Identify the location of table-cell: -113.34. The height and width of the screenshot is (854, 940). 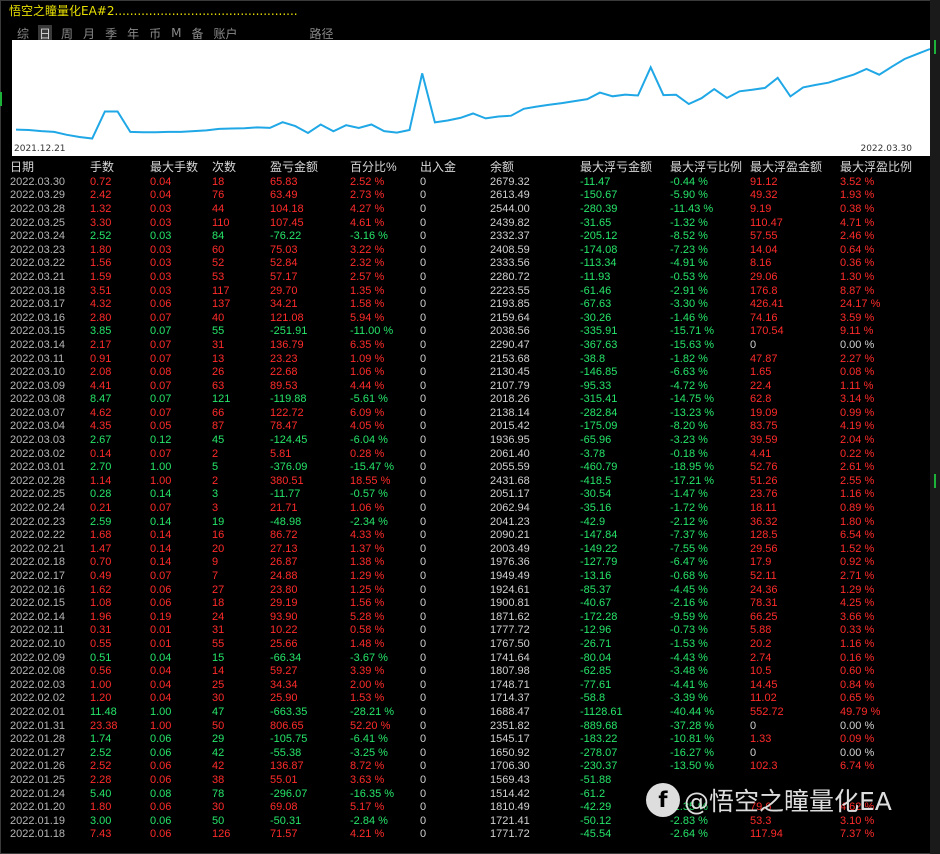
(598, 263).